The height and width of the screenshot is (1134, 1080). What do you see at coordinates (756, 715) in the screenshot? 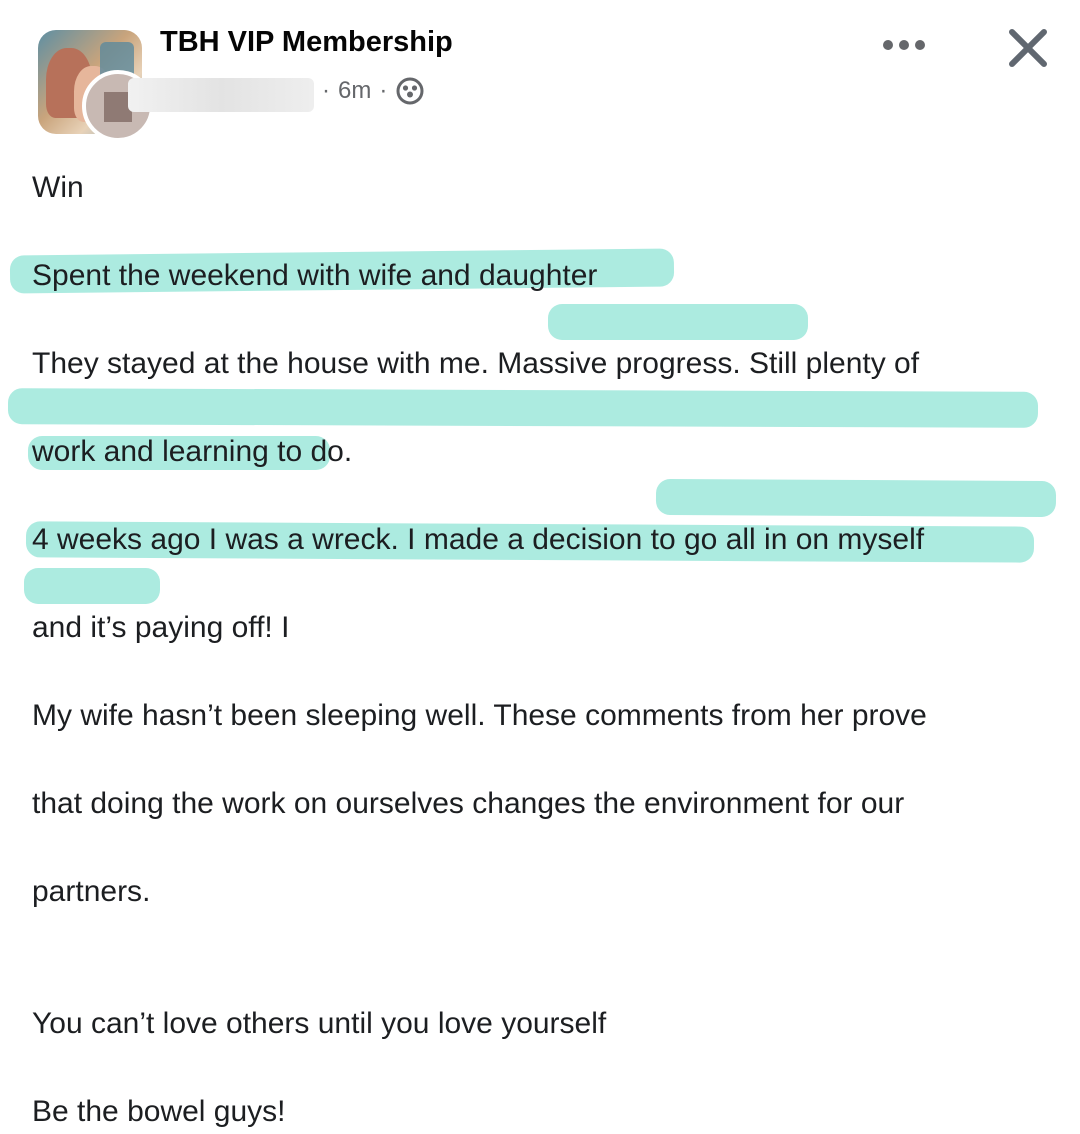
I see `post-text-highlighted: comments from her prove` at bounding box center [756, 715].